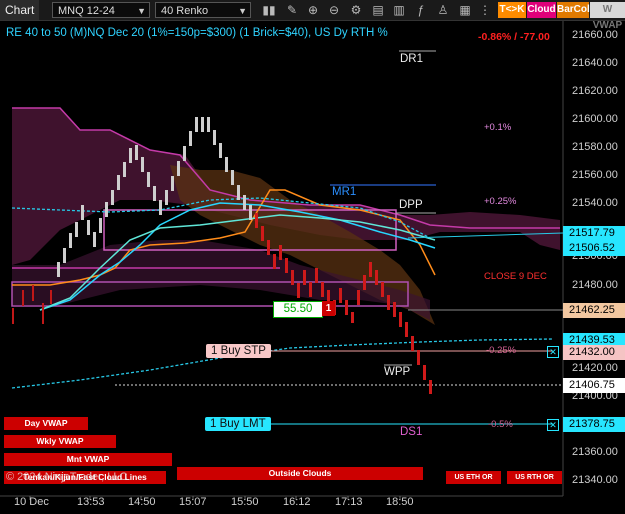 This screenshot has width=625, height=514. What do you see at coordinates (595, 91) in the screenshot?
I see `price-tick: 21620.00` at bounding box center [595, 91].